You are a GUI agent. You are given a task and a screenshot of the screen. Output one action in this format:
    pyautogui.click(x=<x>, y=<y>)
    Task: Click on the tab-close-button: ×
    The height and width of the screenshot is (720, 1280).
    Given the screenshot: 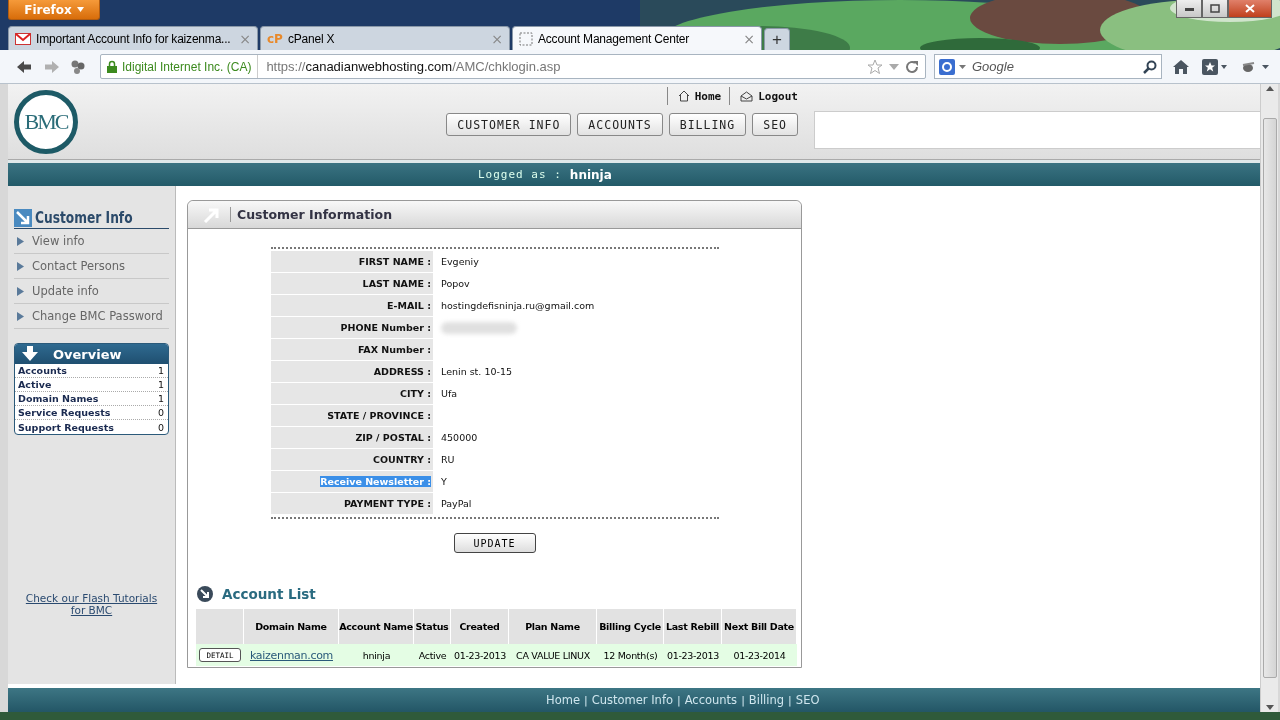 What is the action you would take?
    pyautogui.click(x=749, y=38)
    